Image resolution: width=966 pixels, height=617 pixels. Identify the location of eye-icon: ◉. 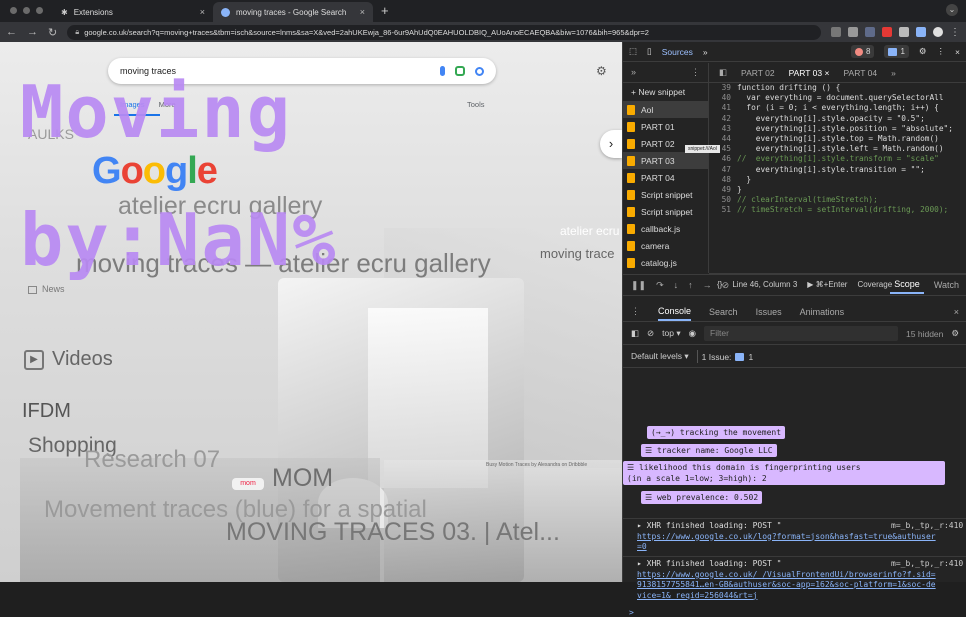
(692, 333).